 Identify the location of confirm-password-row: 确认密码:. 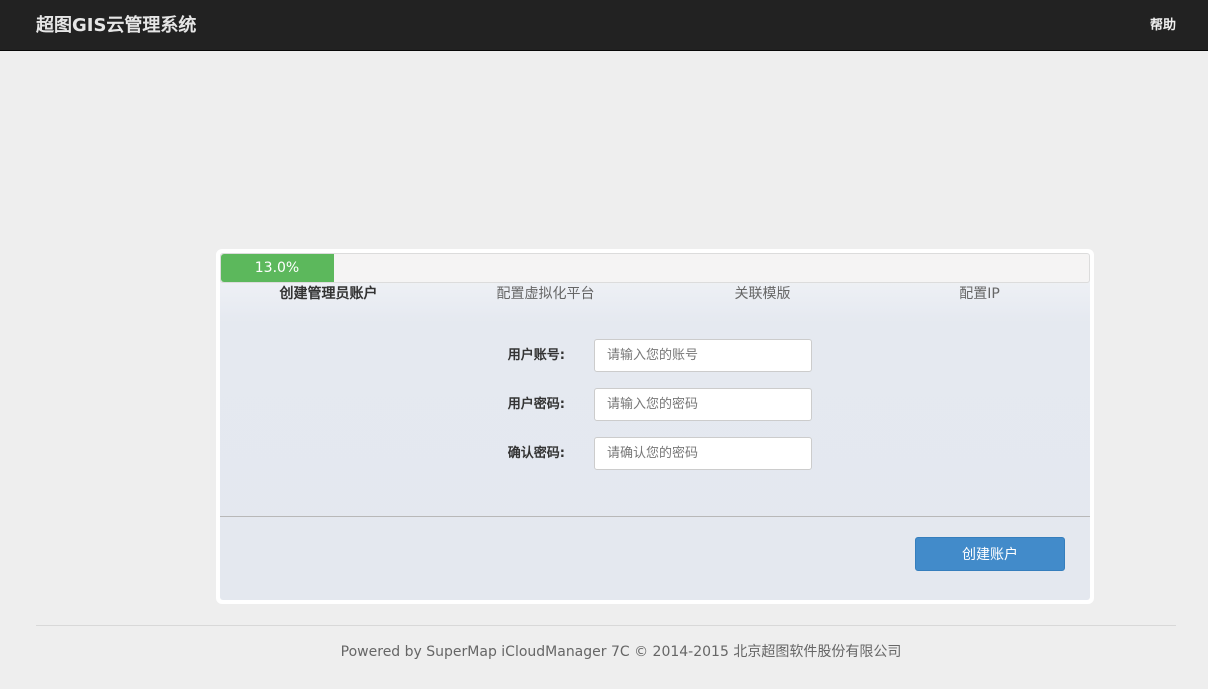
(655, 454).